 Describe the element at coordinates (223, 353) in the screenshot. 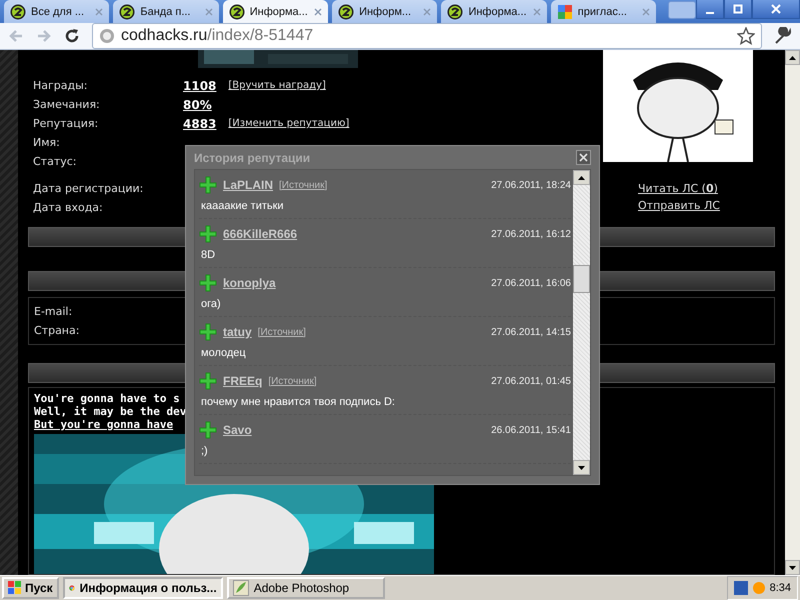

I see `comment-text: молодец` at that location.